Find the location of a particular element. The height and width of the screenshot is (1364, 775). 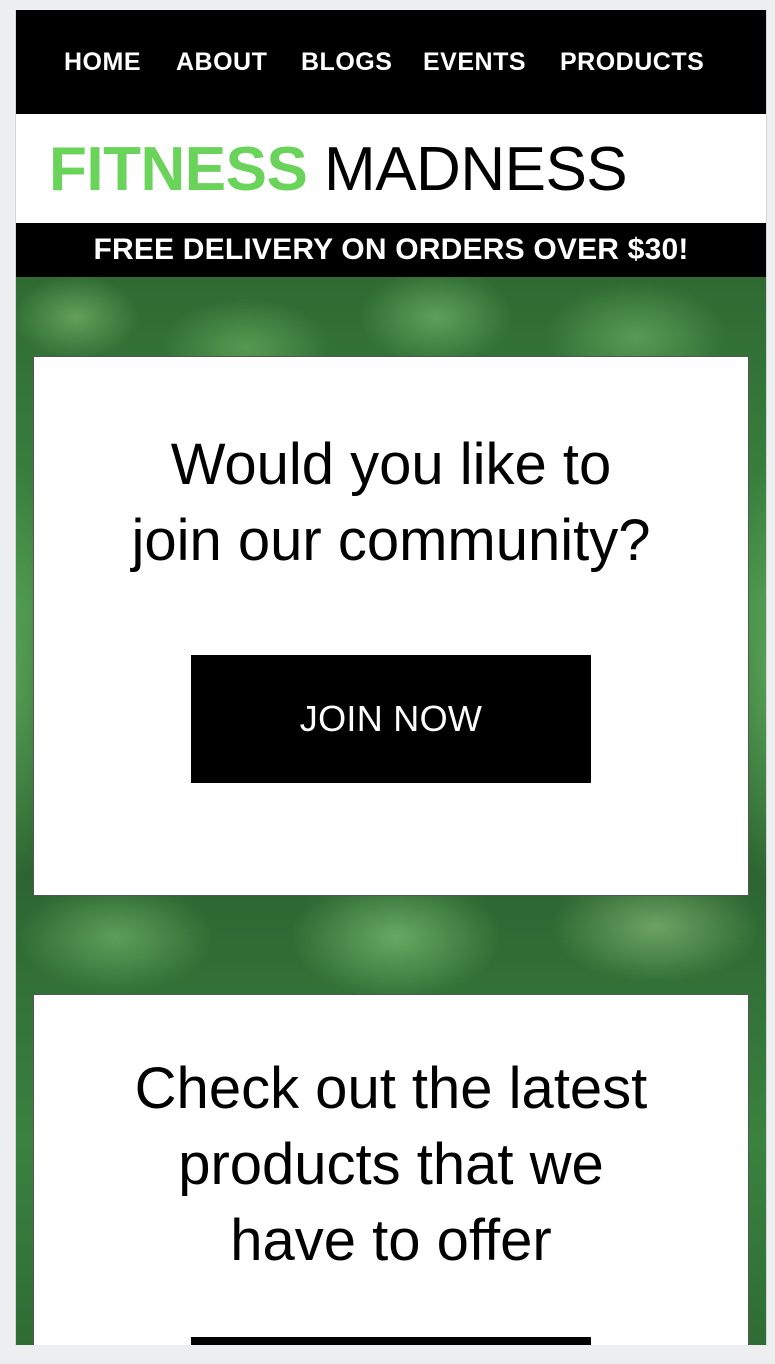

site-logo: FITNESS MADNESS is located at coordinates (338, 169).